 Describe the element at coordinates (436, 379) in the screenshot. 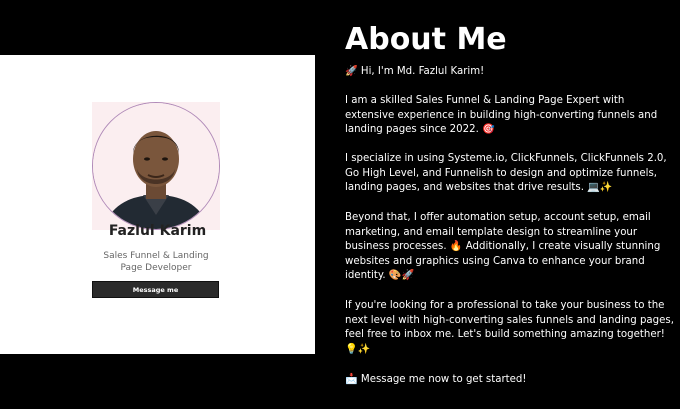

I see `about-cta: 📩 Message me now to get started!` at that location.